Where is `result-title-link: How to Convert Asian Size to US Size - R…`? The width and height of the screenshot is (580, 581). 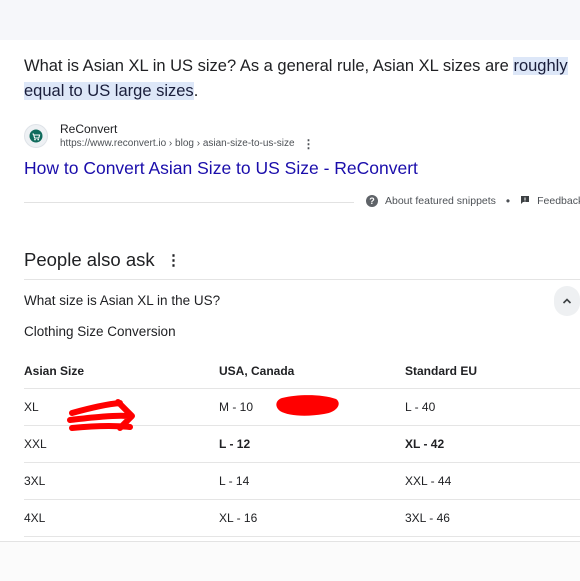 result-title-link: How to Convert Asian Size to US Size - R… is located at coordinates (221, 168).